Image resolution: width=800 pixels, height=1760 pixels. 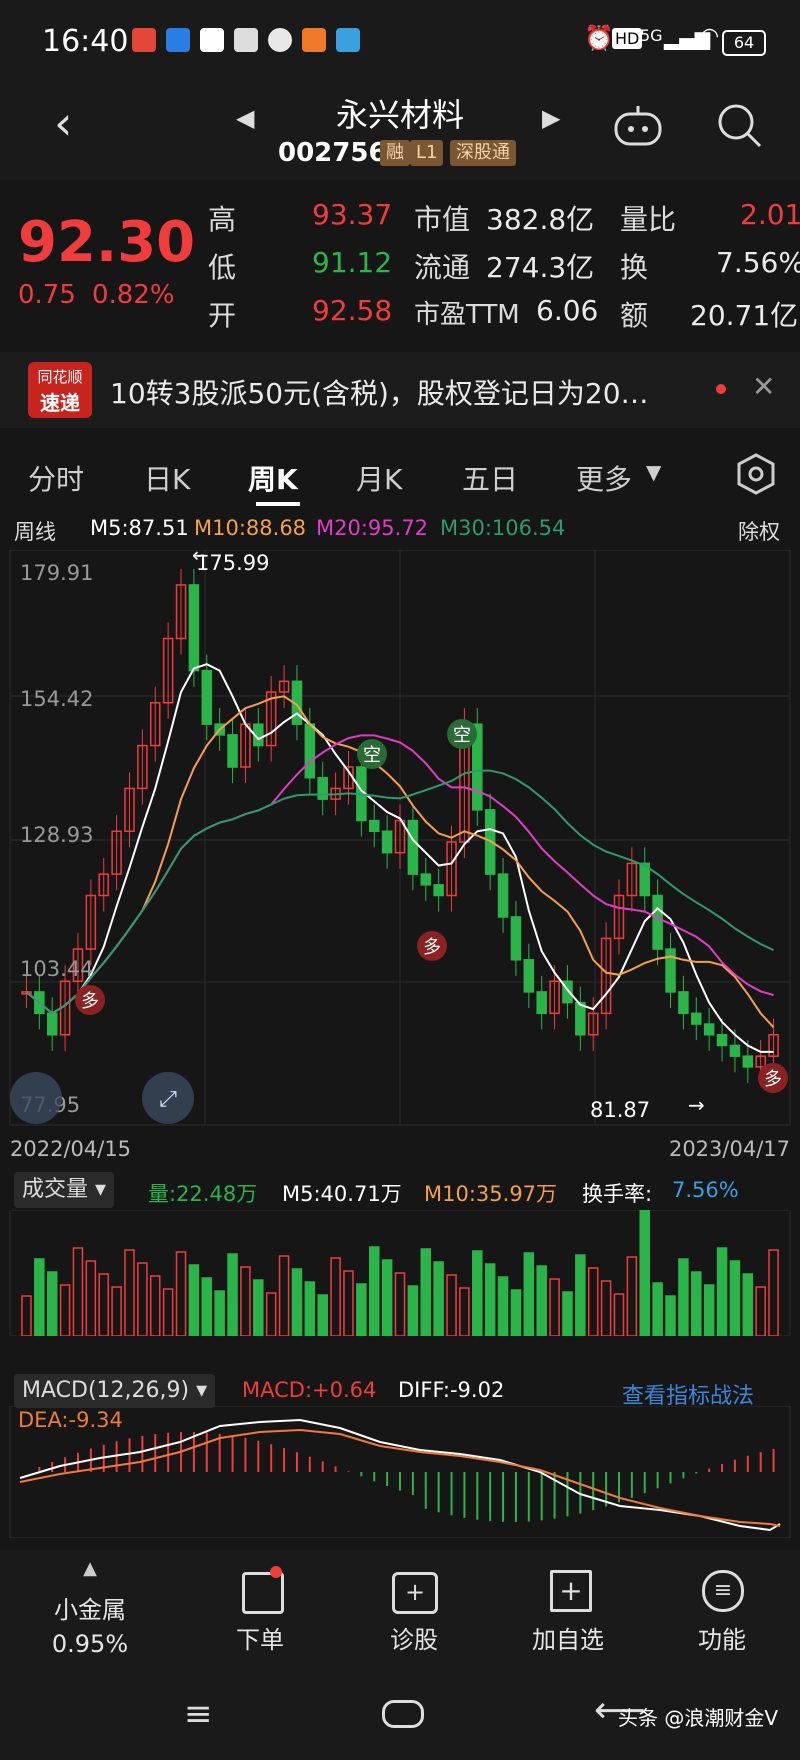 I want to click on news-badge: 同花顺 速递, so click(x=60, y=390).